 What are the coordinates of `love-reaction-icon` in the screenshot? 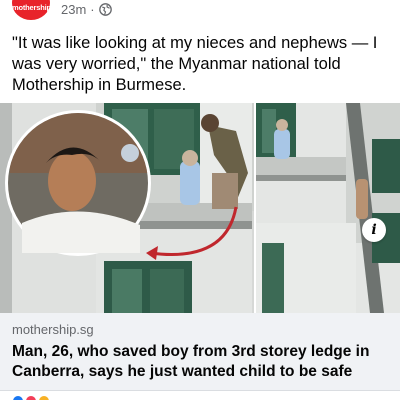 It's located at (31, 397).